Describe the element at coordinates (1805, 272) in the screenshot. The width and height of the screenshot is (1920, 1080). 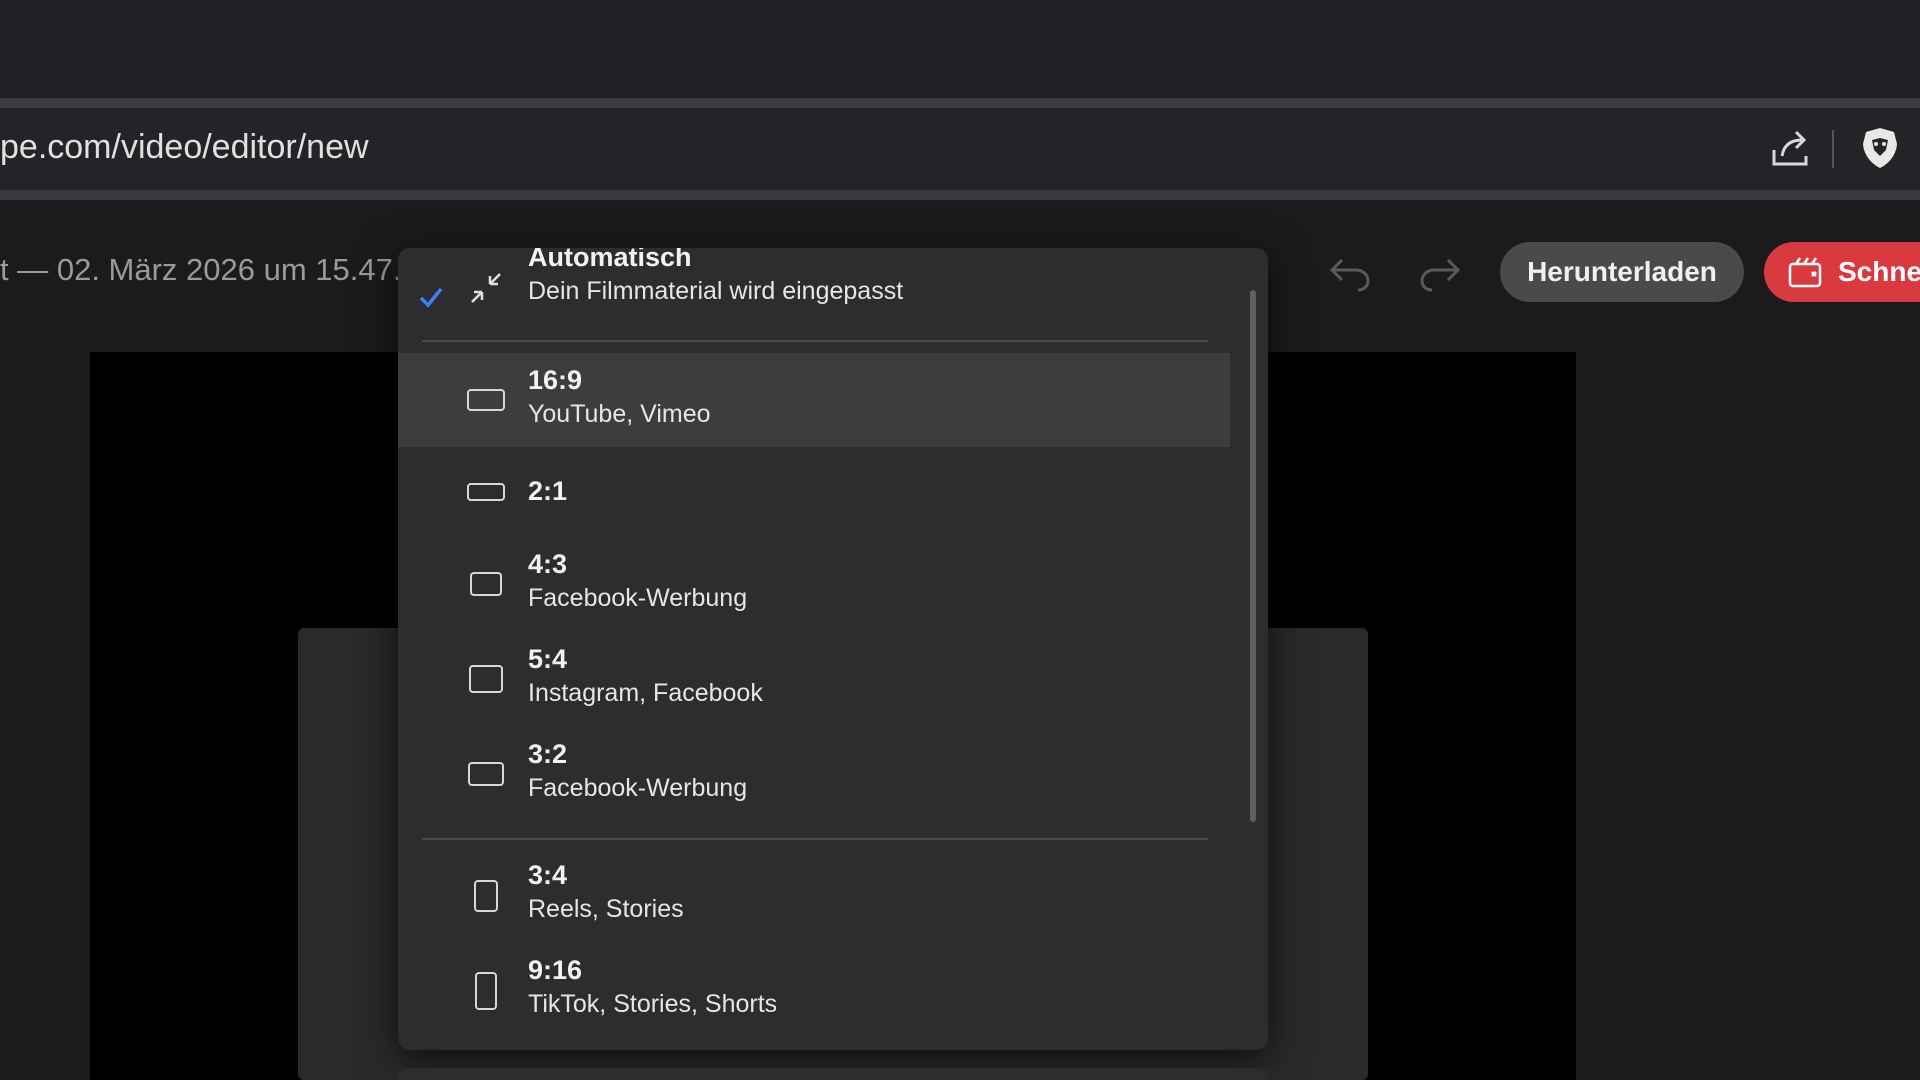
I see `video-icon` at that location.